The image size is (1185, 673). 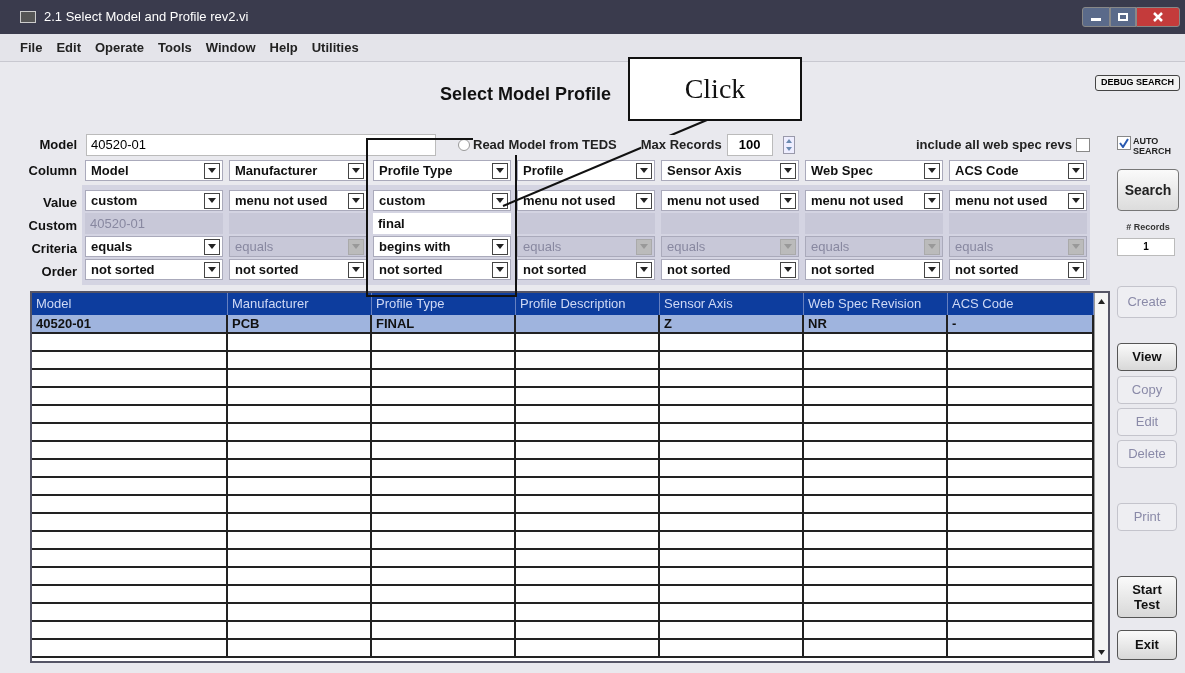 I want to click on checkbox-label: AUTO SEARCH, so click(x=1151, y=146).